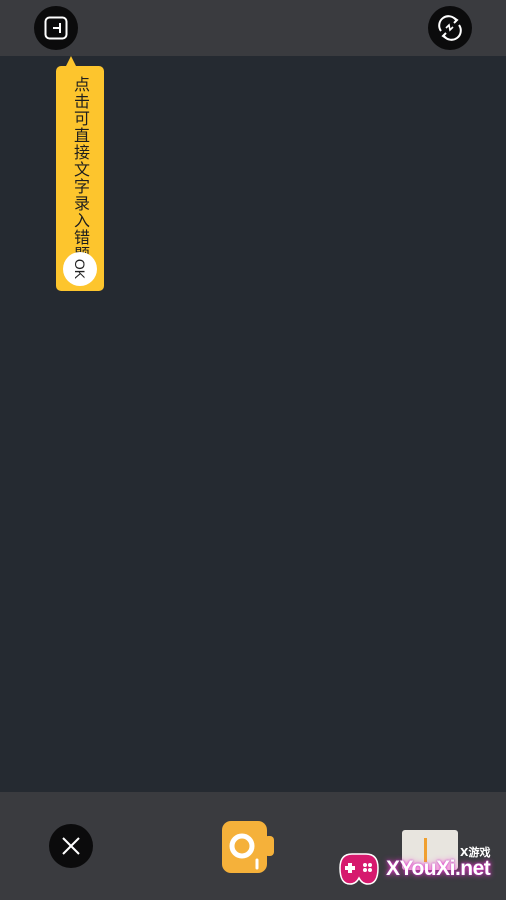  I want to click on text-entry-icon, so click(56, 28).